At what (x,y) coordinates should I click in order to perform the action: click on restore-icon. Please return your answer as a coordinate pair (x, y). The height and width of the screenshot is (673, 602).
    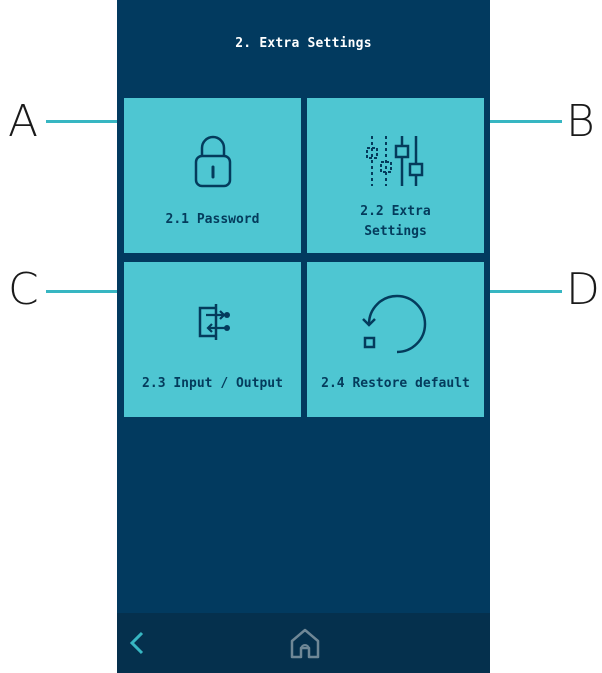
    Looking at the image, I should click on (394, 324).